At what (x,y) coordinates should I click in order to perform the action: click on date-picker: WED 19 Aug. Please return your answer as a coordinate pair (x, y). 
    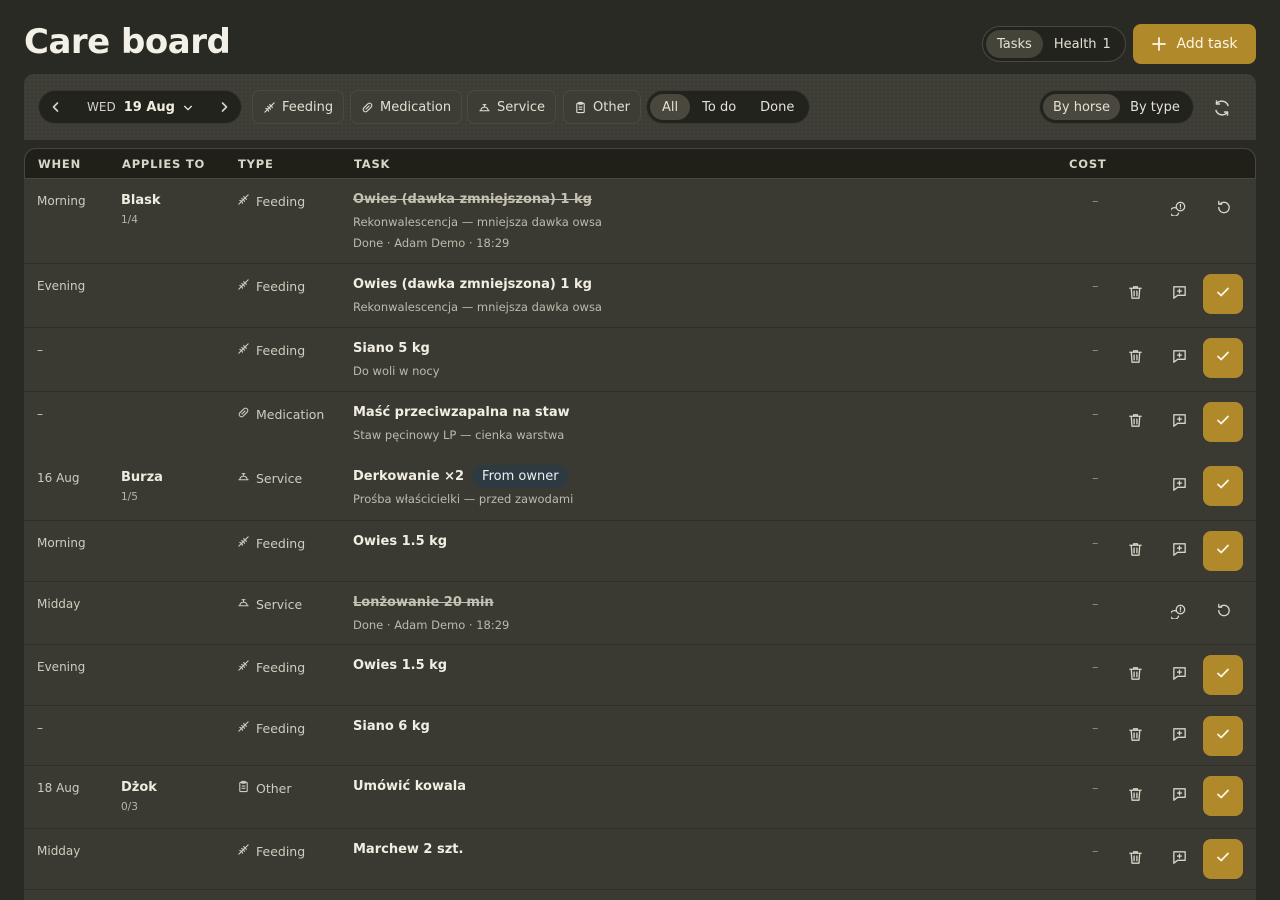
    Looking at the image, I should click on (140, 107).